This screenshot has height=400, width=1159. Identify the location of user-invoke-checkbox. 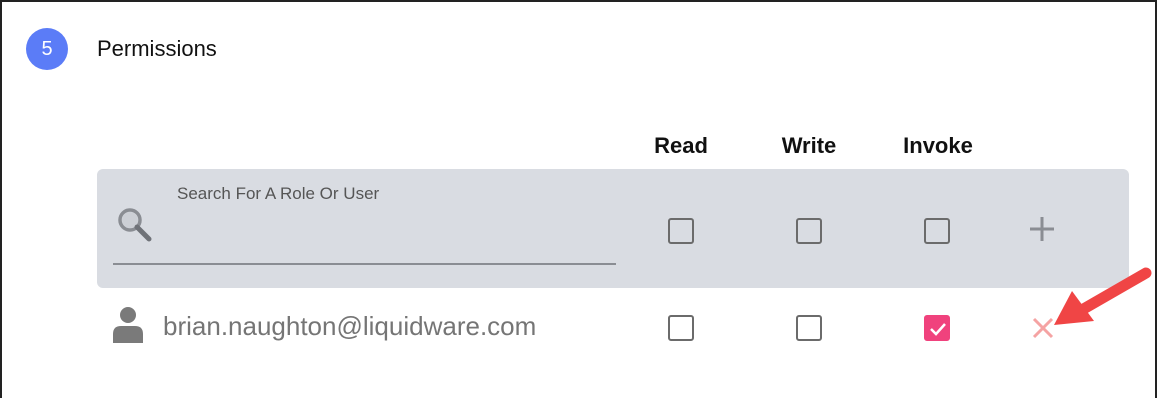
(937, 328).